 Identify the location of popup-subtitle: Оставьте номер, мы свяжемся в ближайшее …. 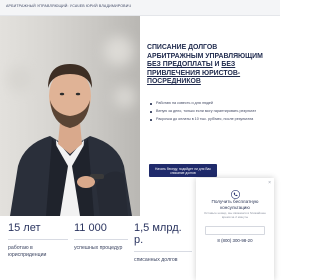
(235, 215).